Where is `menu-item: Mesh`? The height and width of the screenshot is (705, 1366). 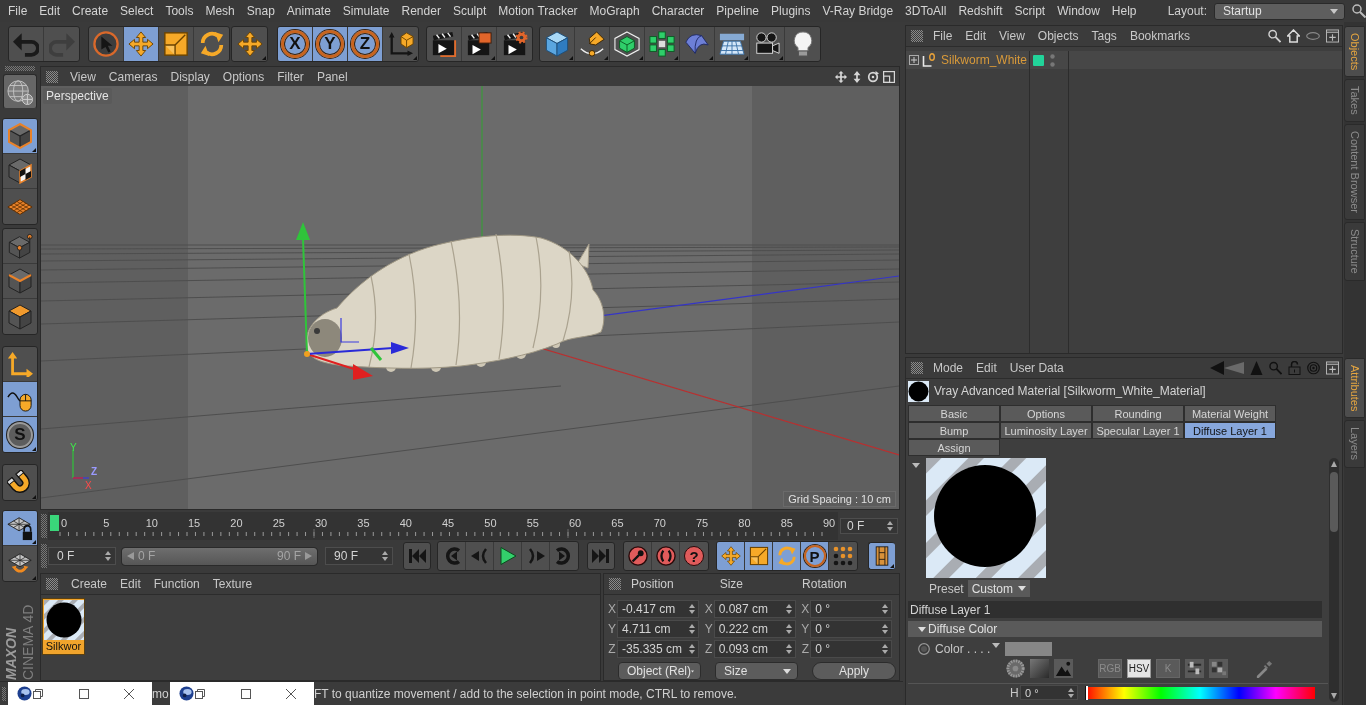 menu-item: Mesh is located at coordinates (220, 11).